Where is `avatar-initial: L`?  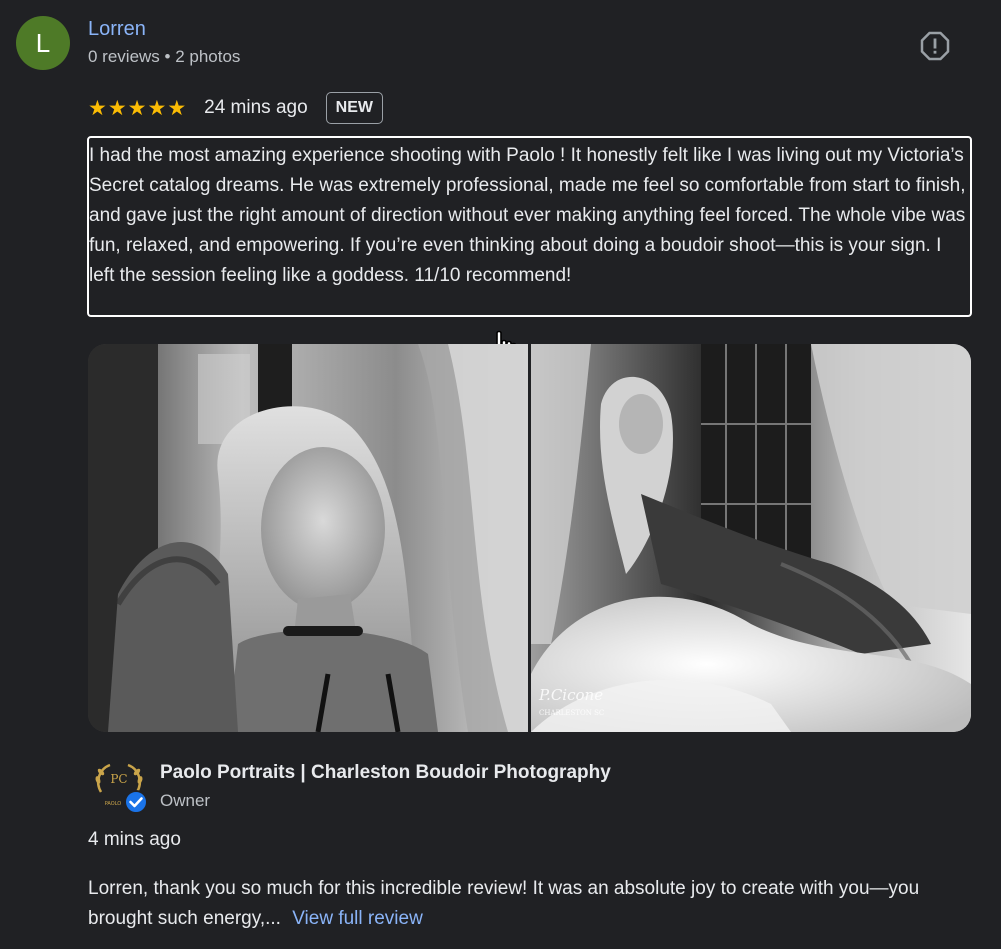
avatar-initial: L is located at coordinates (43, 42).